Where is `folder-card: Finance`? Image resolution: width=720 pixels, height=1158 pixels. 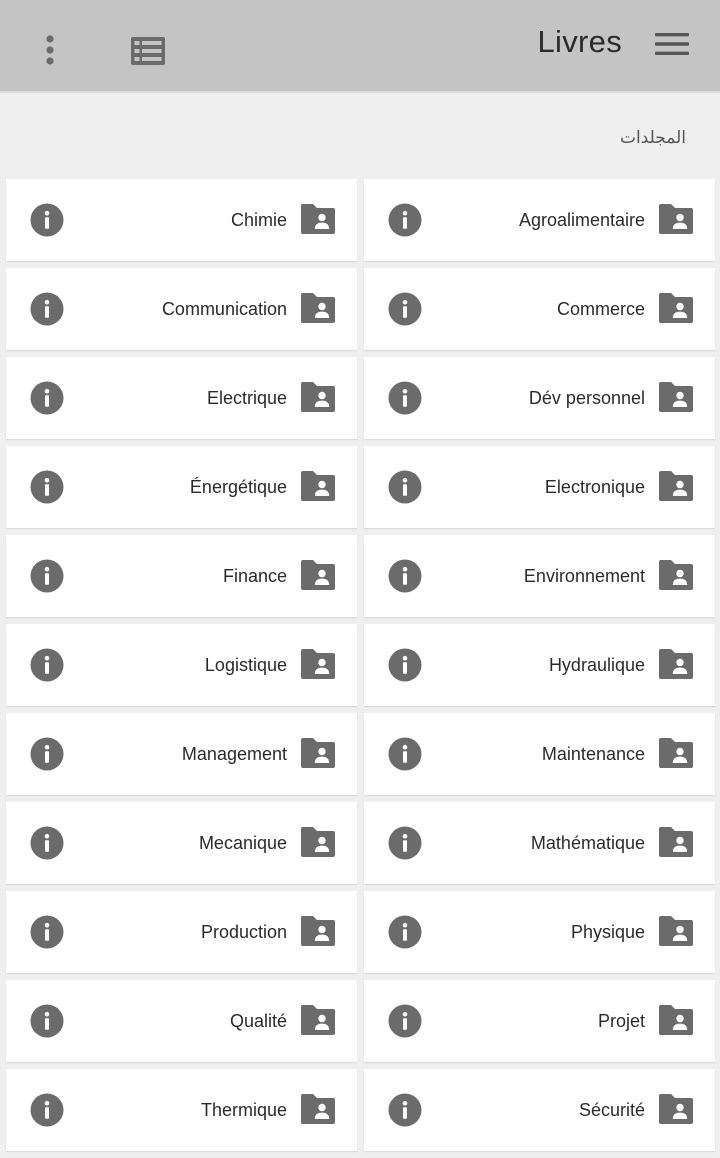
folder-card: Finance is located at coordinates (181, 576).